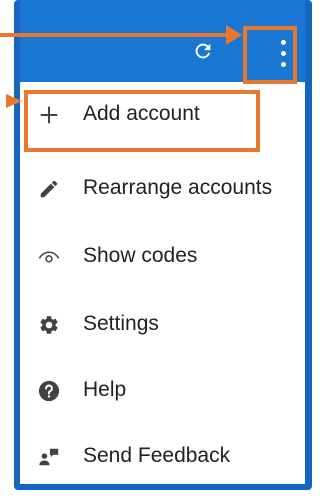  I want to click on menu-item-show-codes: Show codes, so click(162, 256).